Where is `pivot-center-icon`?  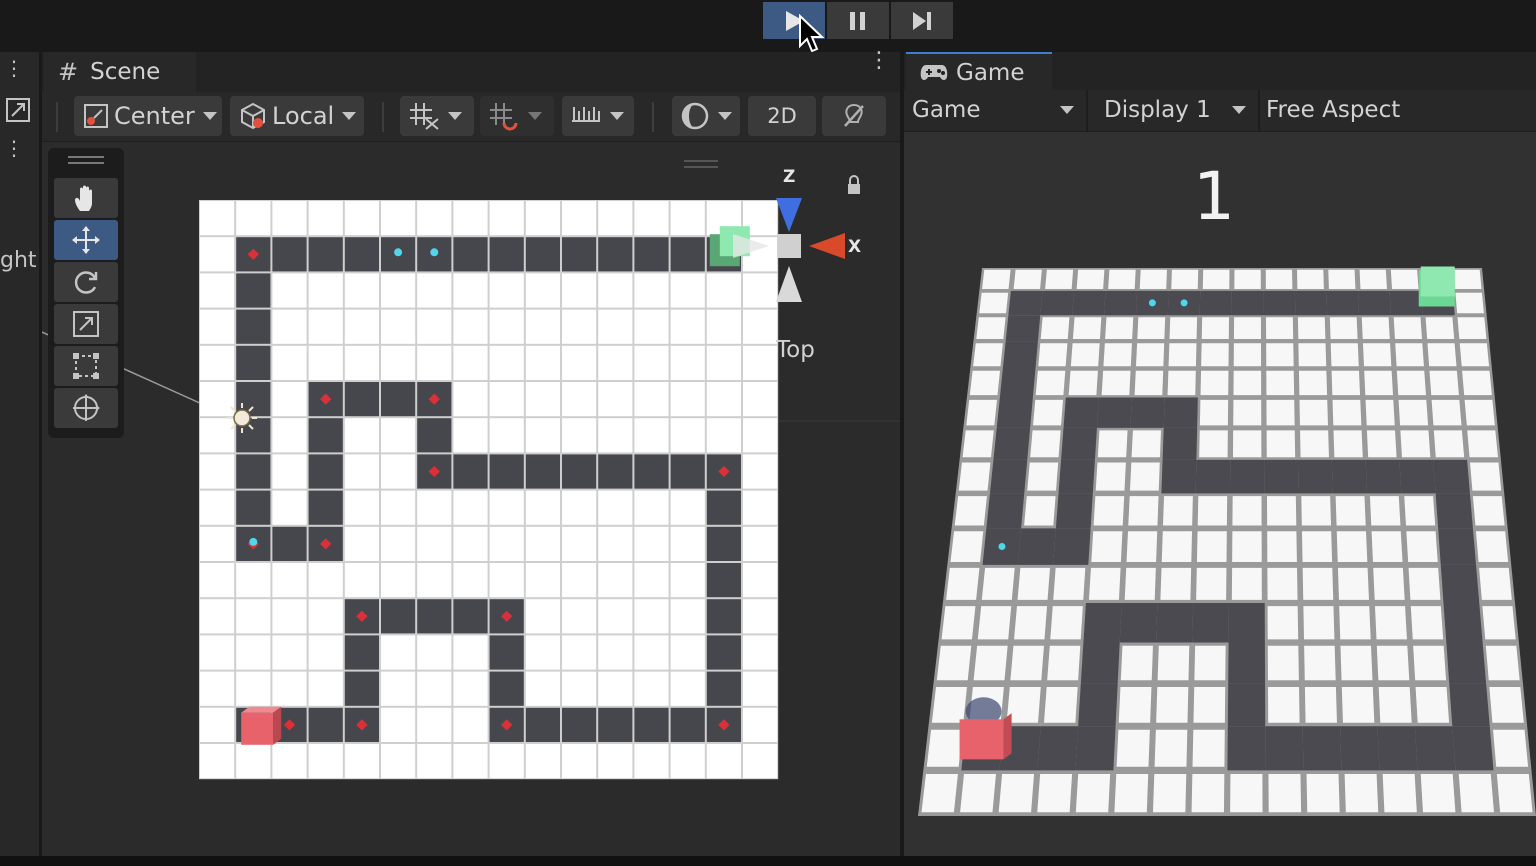
pivot-center-icon is located at coordinates (96, 116).